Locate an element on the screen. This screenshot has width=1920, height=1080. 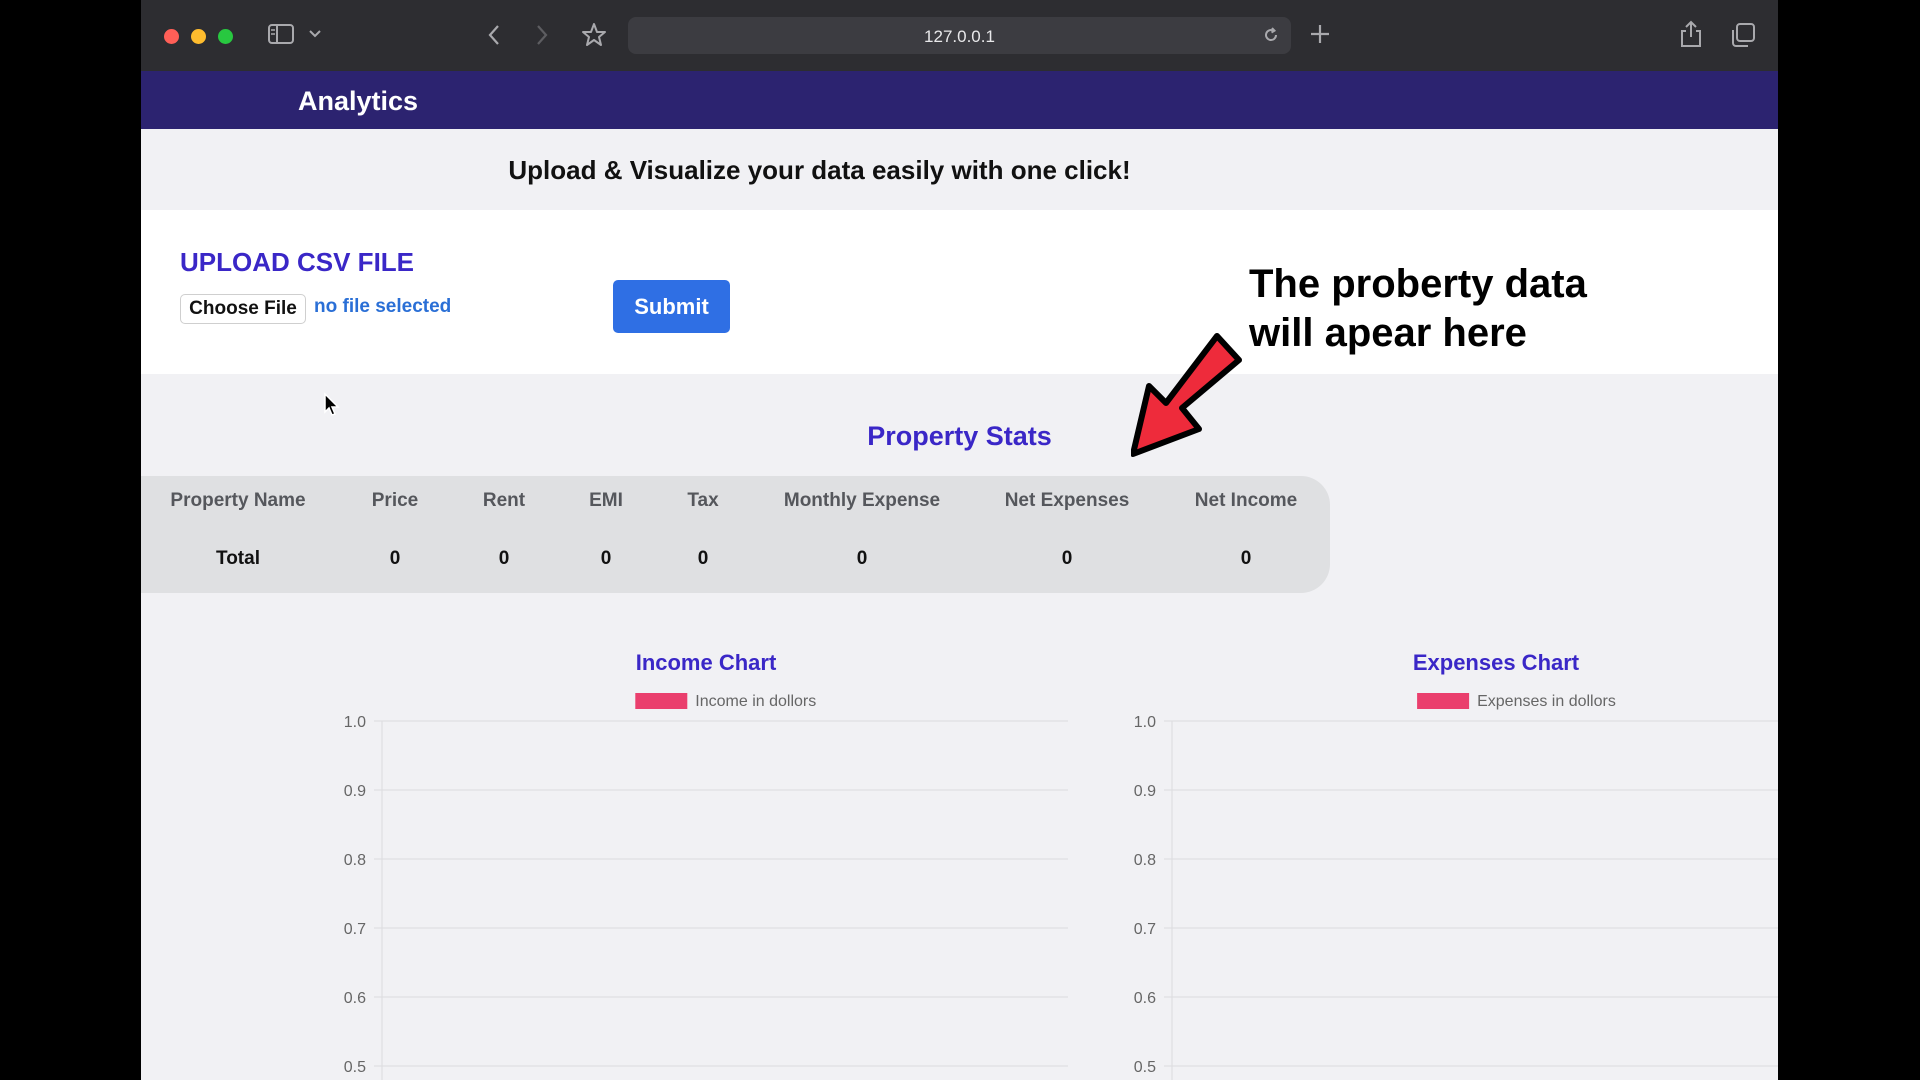
browser-toolbar: 127.0.0.1 is located at coordinates (959, 35).